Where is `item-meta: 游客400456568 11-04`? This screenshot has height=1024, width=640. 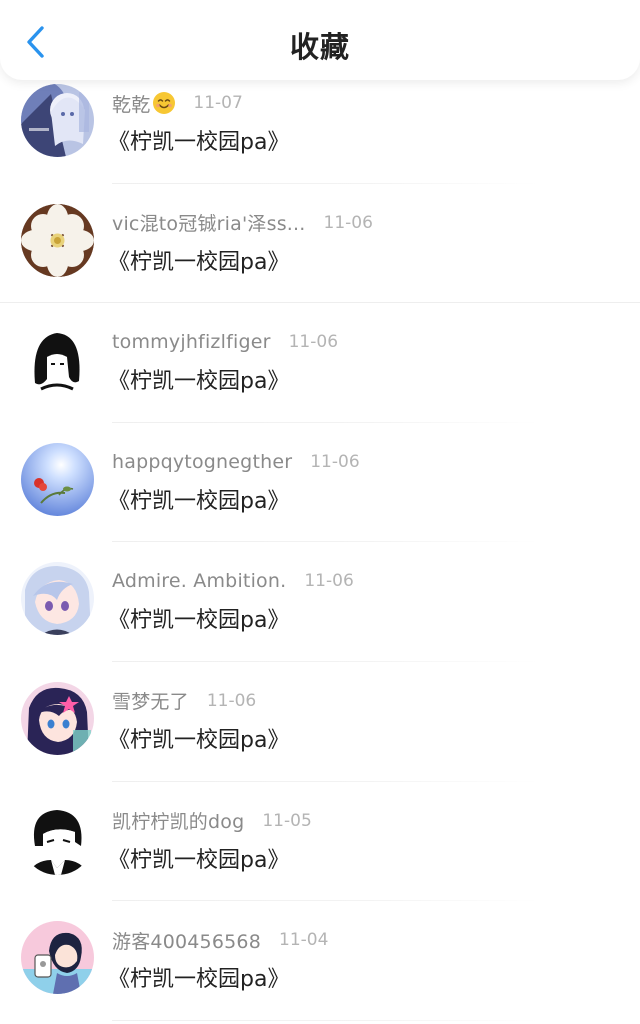
item-meta: 游客400456568 11-04 is located at coordinates (220, 940).